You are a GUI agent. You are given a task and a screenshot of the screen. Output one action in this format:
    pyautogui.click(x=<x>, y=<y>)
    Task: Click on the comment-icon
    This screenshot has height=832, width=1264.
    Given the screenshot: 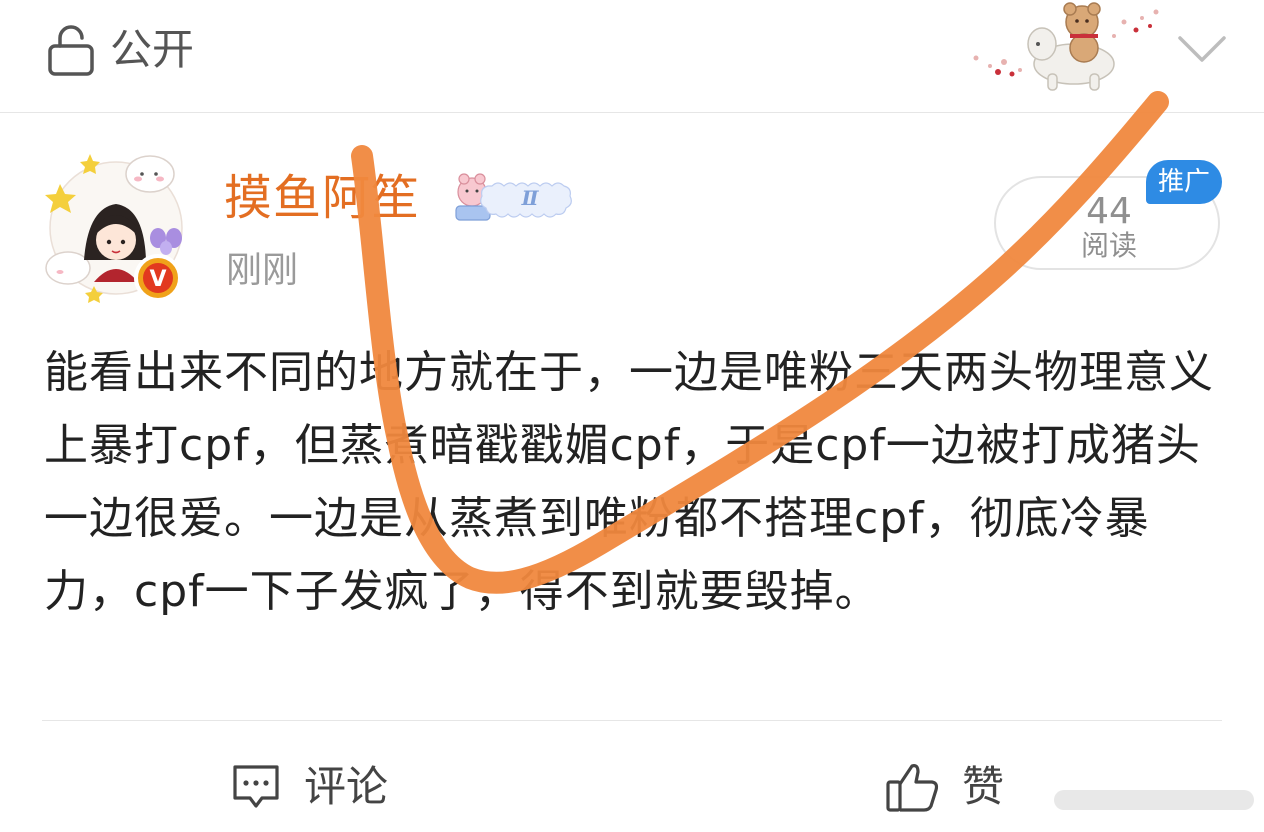 What is the action you would take?
    pyautogui.click(x=256, y=786)
    